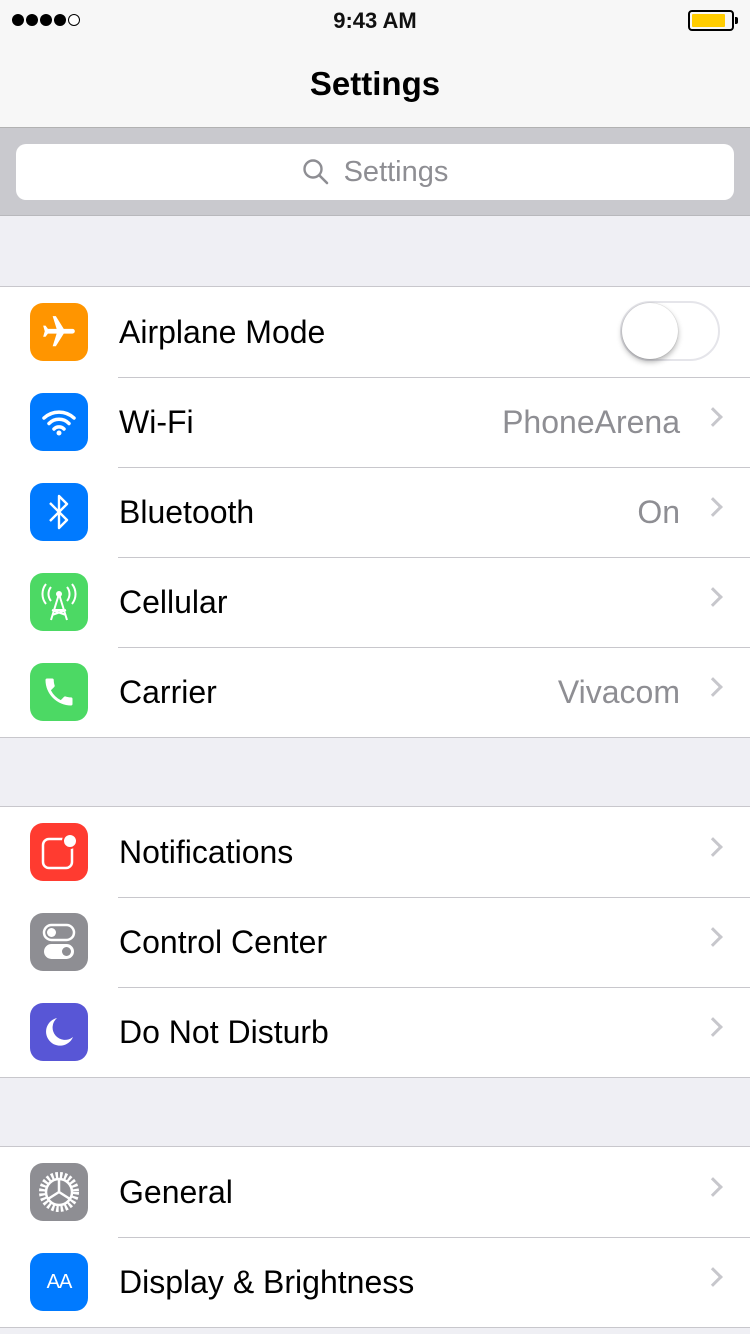  I want to click on status-time: 9:43 AM, so click(375, 20).